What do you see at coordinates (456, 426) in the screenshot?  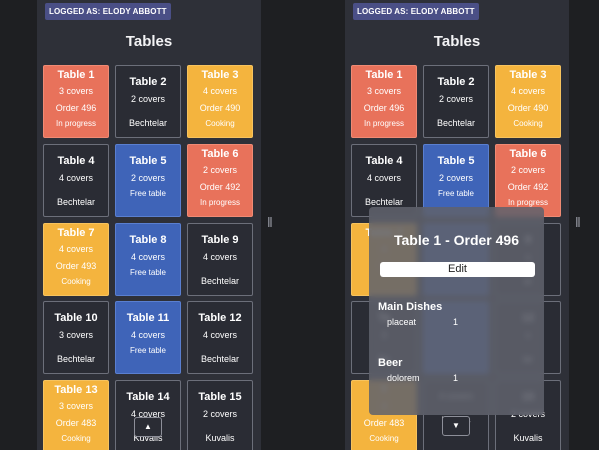 I see `scroll-down-button: ▼` at bounding box center [456, 426].